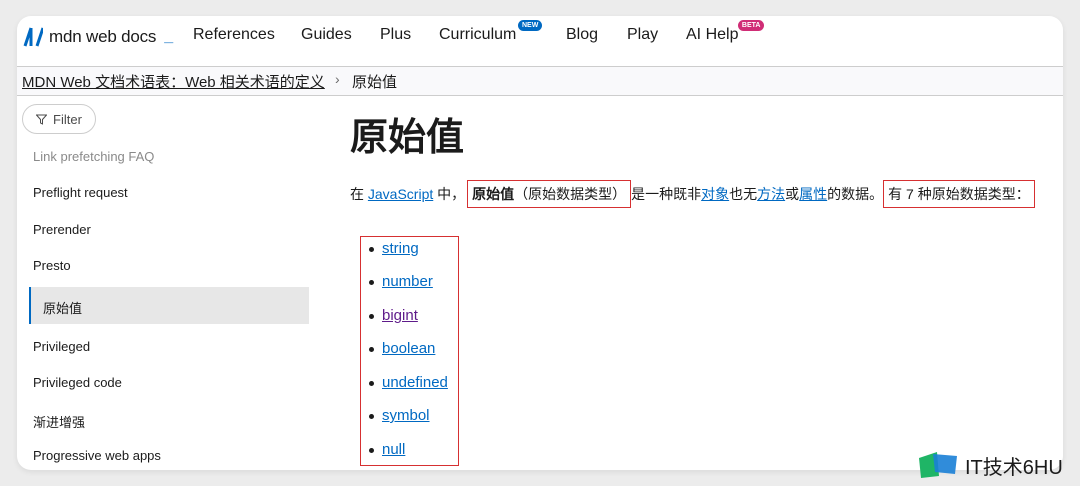 The height and width of the screenshot is (486, 1080). I want to click on breadcrumb: MDN Web 文档术语表：Web 相关术语的定义 › 原始值, so click(540, 81).